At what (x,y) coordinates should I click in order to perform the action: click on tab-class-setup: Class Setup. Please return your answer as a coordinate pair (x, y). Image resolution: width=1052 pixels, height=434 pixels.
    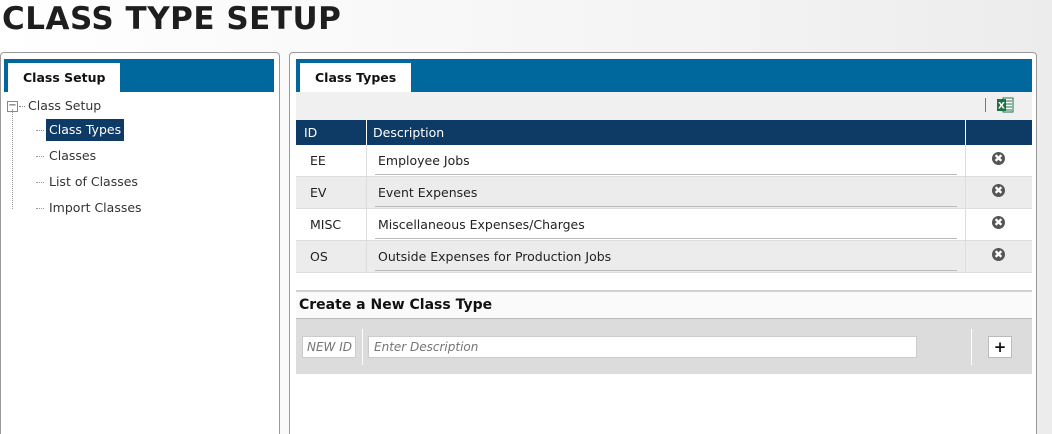
    Looking at the image, I should click on (64, 77).